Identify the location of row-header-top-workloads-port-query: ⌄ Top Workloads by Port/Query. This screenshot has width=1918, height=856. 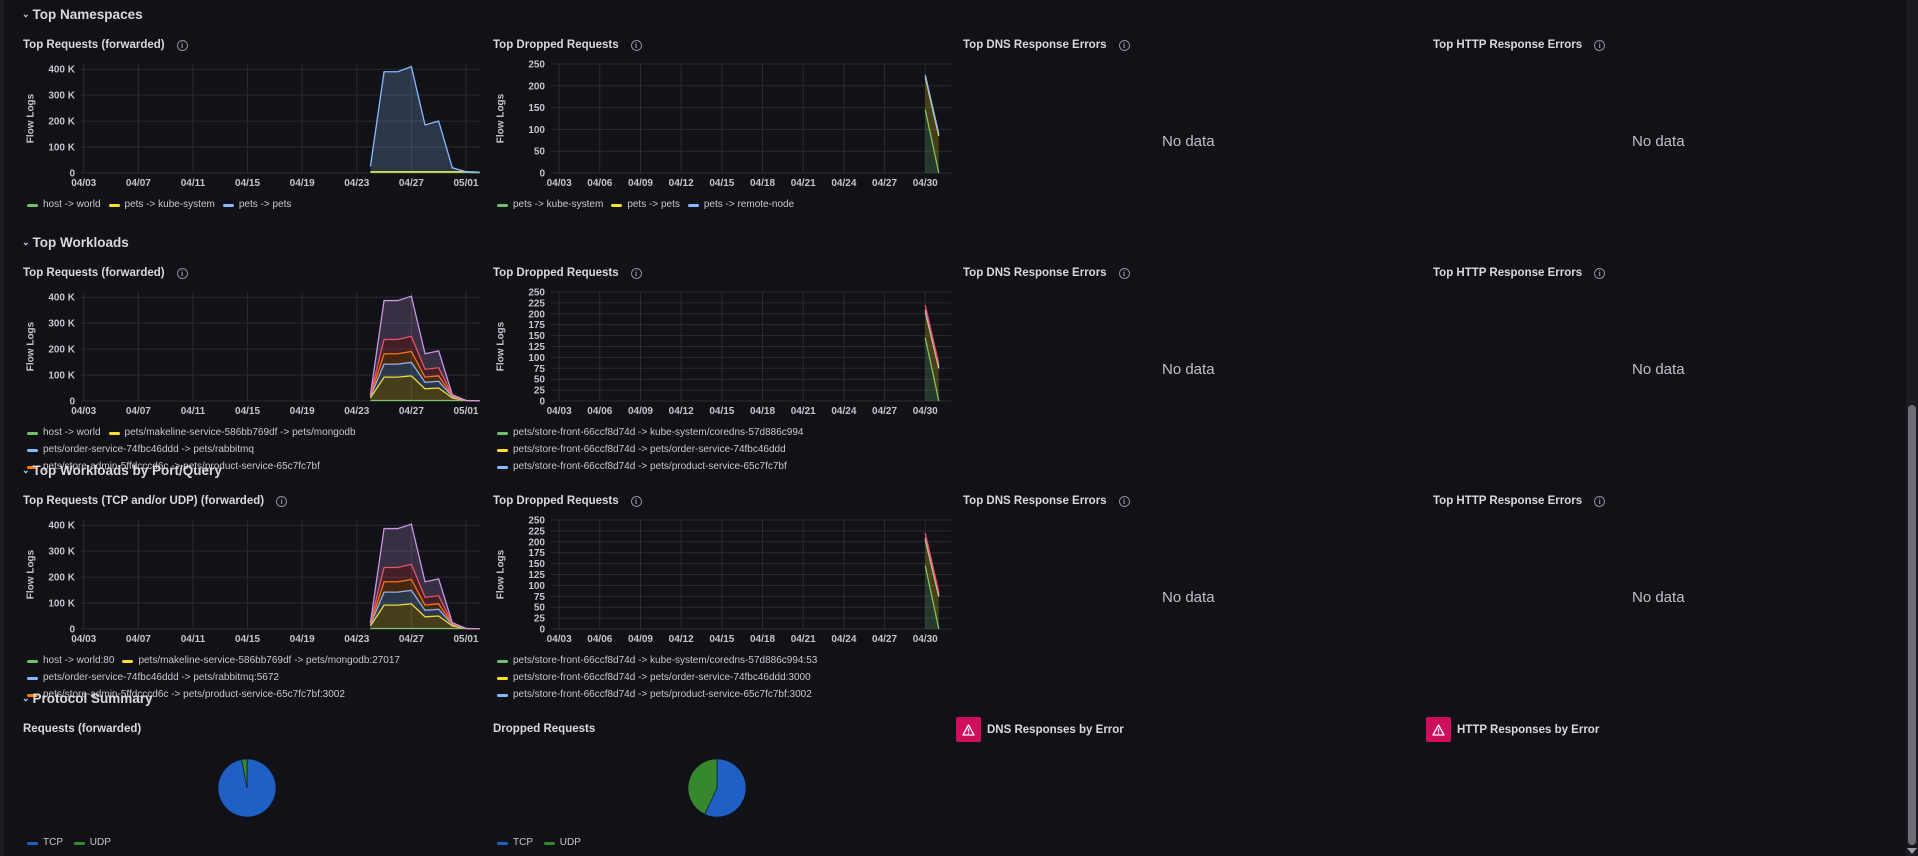
(122, 470).